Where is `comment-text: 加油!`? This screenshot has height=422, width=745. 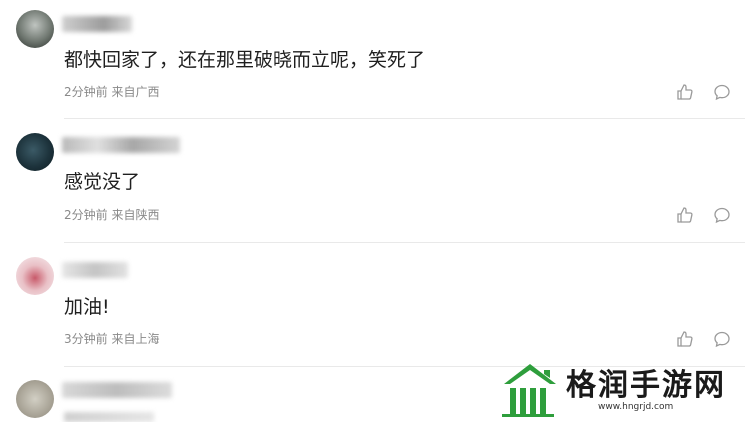 comment-text: 加油! is located at coordinates (87, 307).